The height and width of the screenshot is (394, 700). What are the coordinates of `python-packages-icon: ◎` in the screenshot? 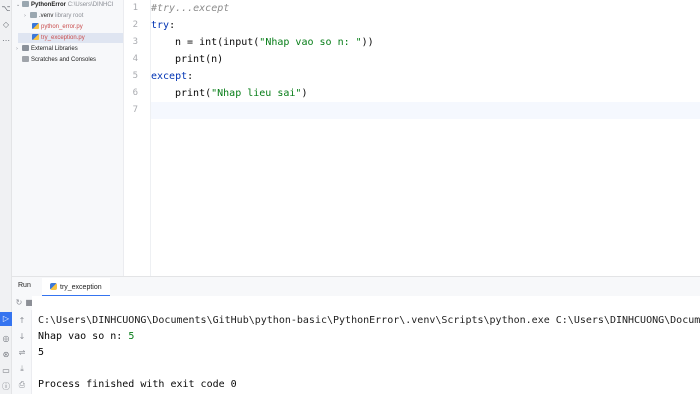 It's located at (6, 339).